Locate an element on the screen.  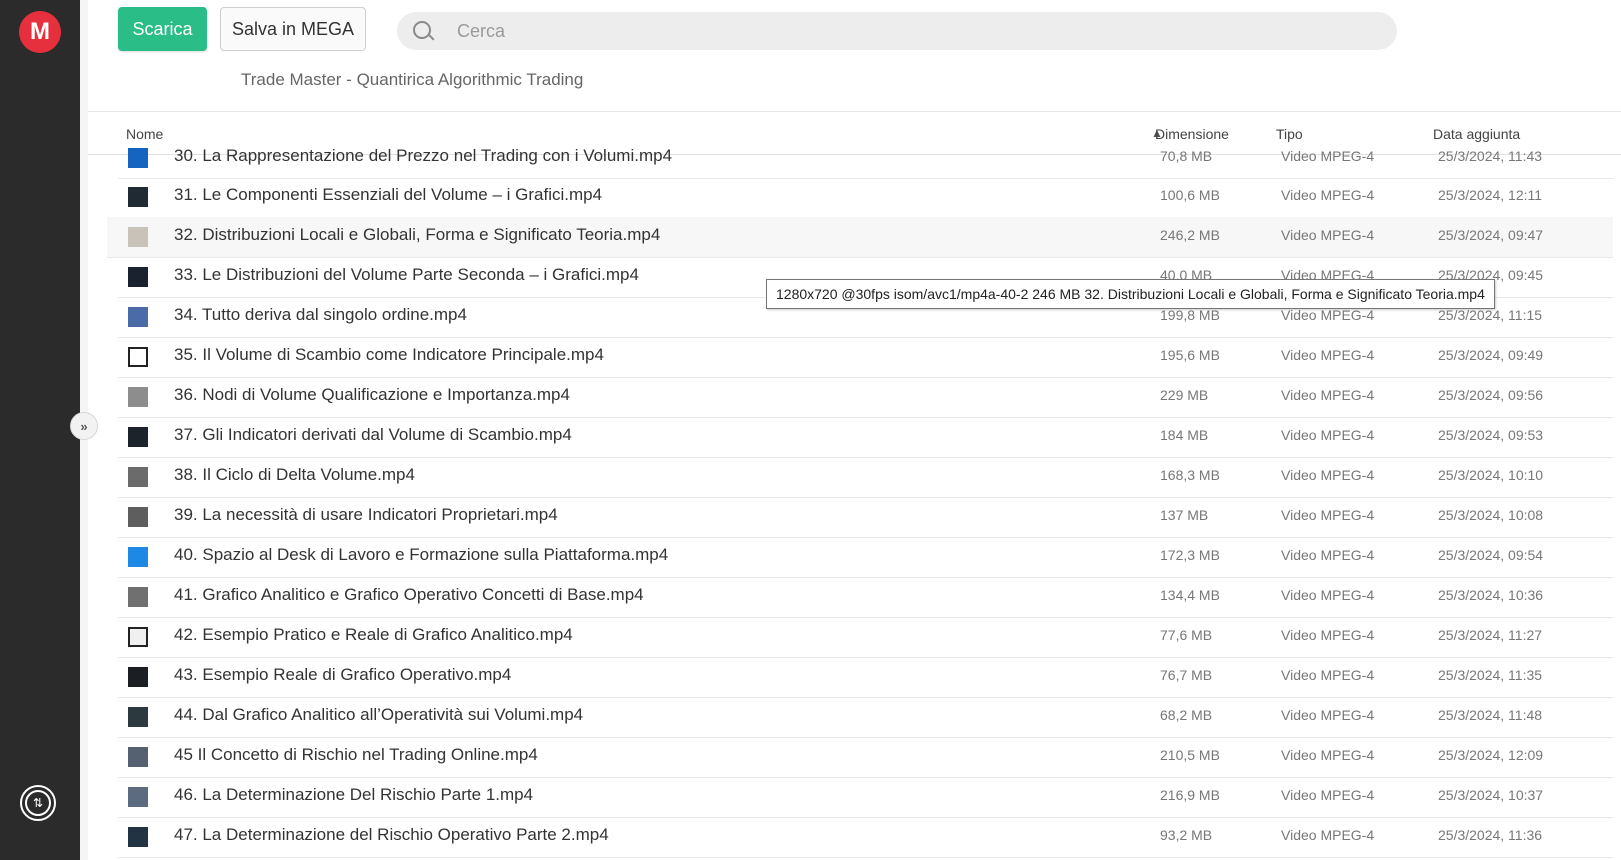
column-header-date: Data aggiunta is located at coordinates (1476, 134).